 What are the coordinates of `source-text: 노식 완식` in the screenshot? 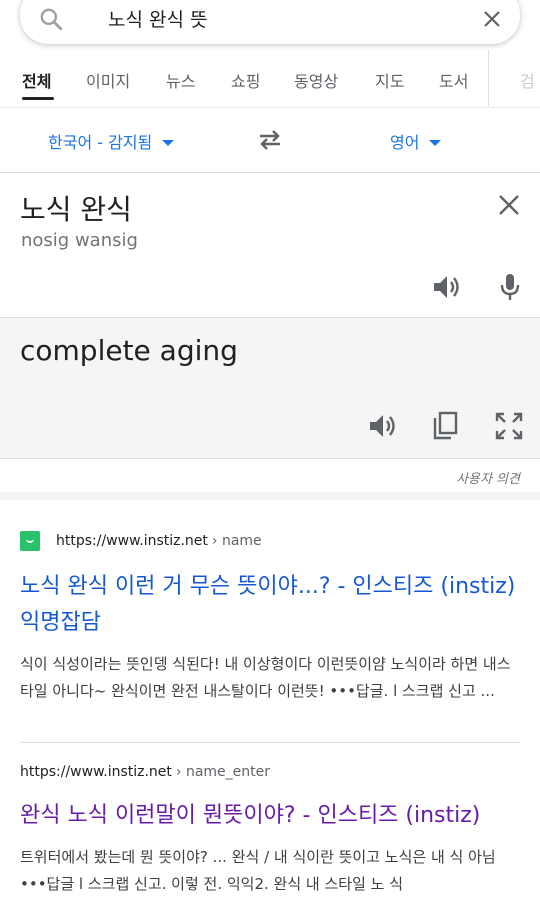 It's located at (76, 208).